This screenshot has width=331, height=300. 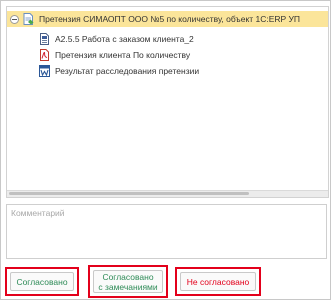 I want to click on approved-with-remarks-button: Согласовано с замечаниями, so click(x=128, y=281).